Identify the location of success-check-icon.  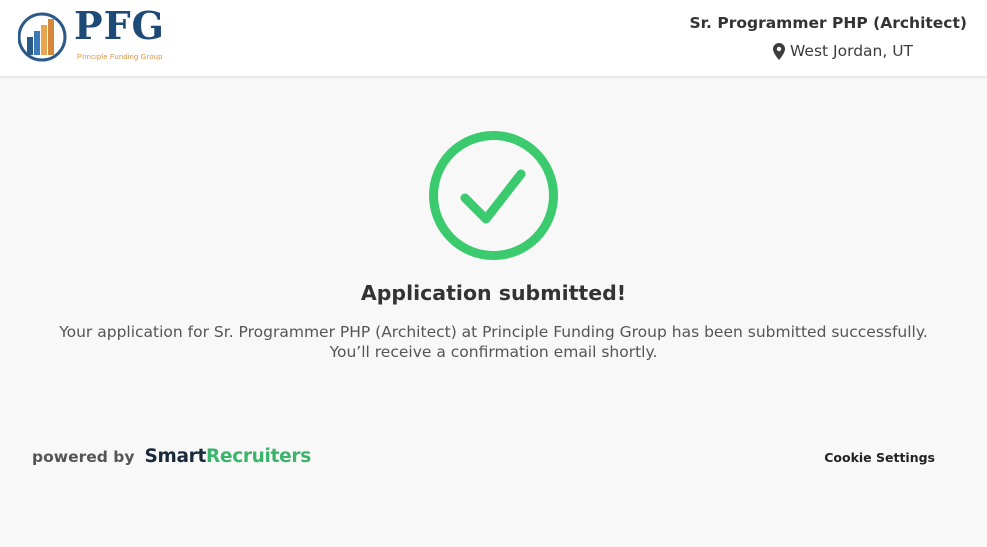
(493, 195).